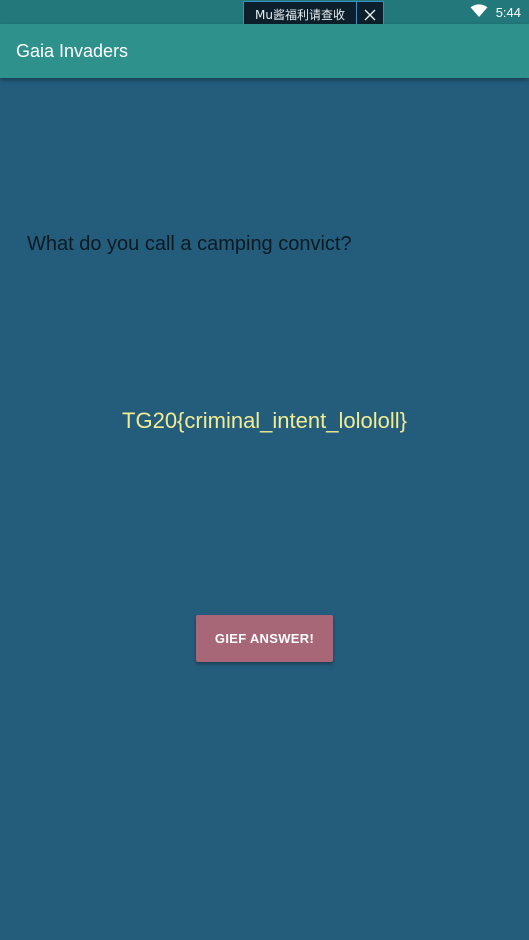 The width and height of the screenshot is (529, 940). I want to click on answer-text: TG20{criminal_intent_lolololl}, so click(264, 420).